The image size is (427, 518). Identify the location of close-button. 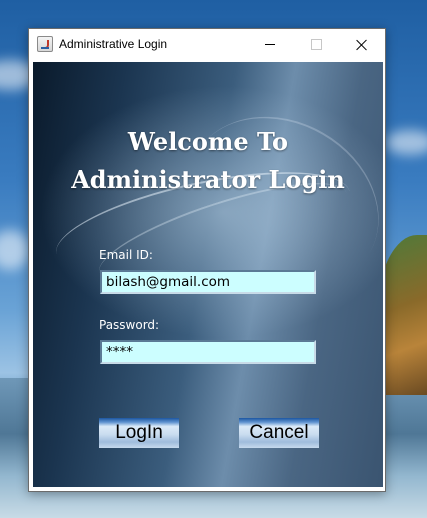
(362, 44).